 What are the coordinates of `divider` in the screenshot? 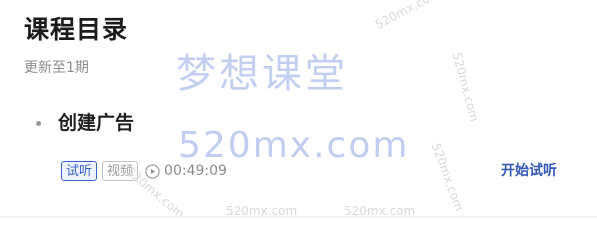 It's located at (298, 217).